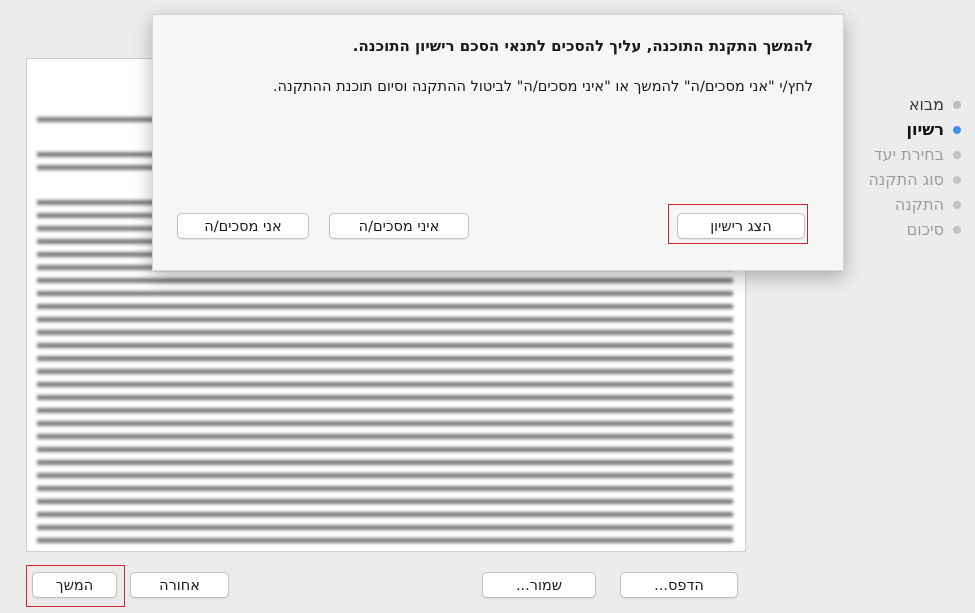 The height and width of the screenshot is (613, 975). What do you see at coordinates (179, 585) in the screenshot?
I see `back-button: אחורה` at bounding box center [179, 585].